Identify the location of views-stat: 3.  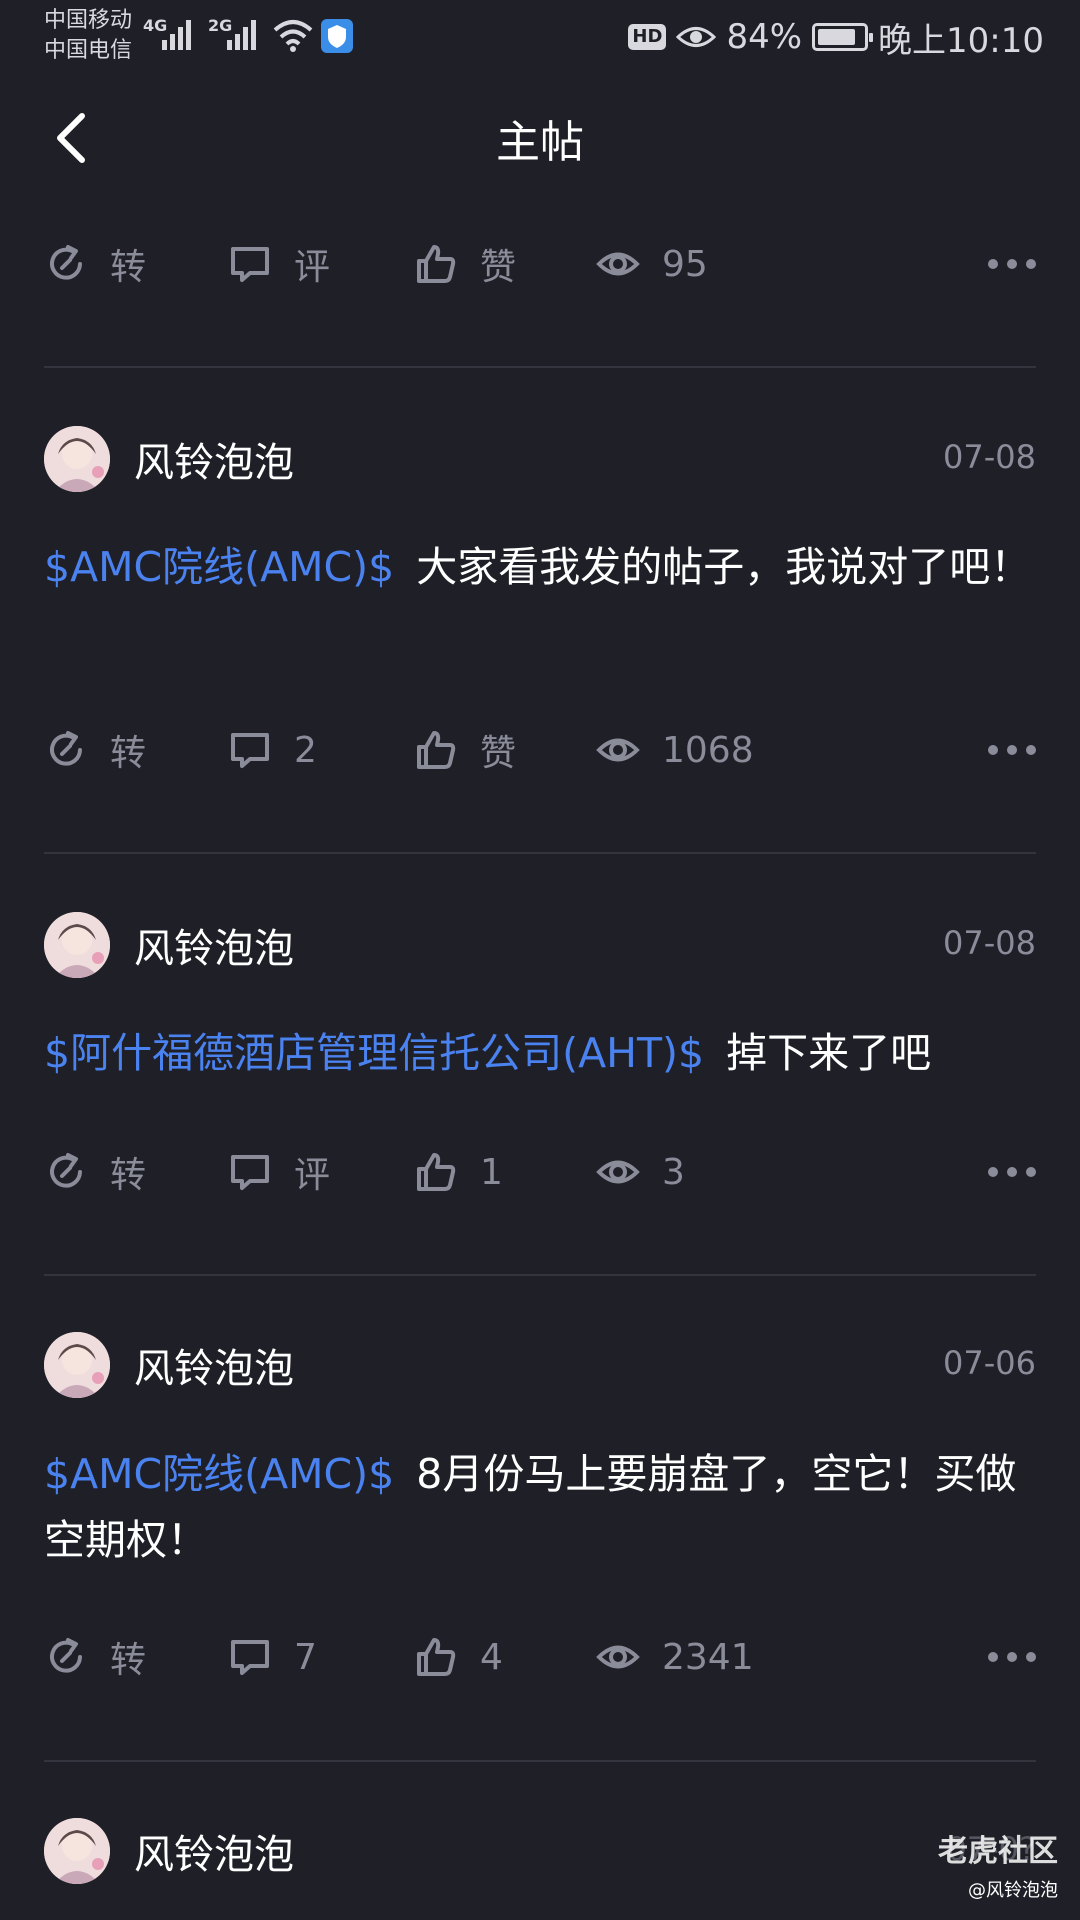
(640, 1172).